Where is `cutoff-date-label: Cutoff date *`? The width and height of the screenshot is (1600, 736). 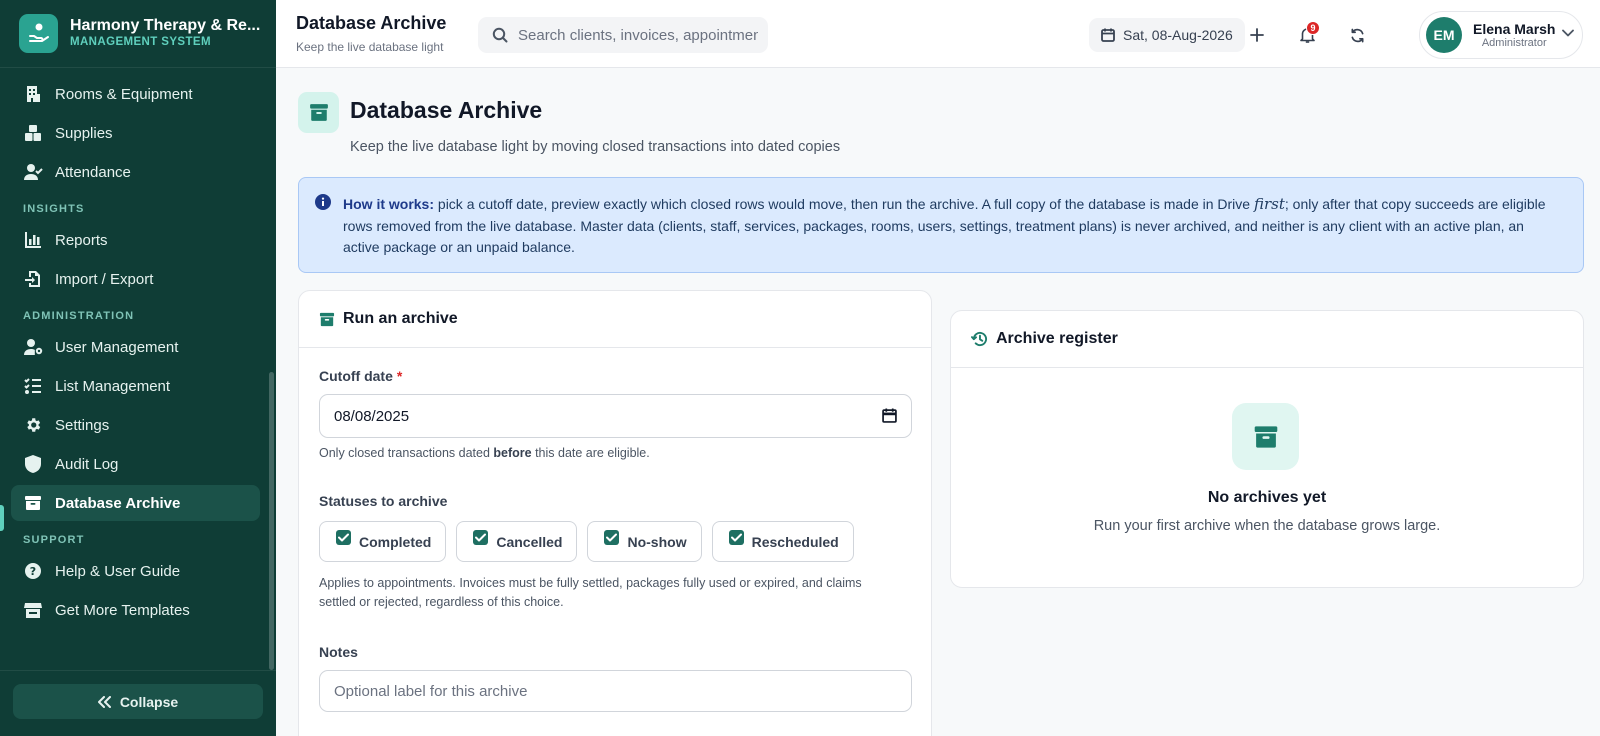 cutoff-date-label: Cutoff date * is located at coordinates (360, 376).